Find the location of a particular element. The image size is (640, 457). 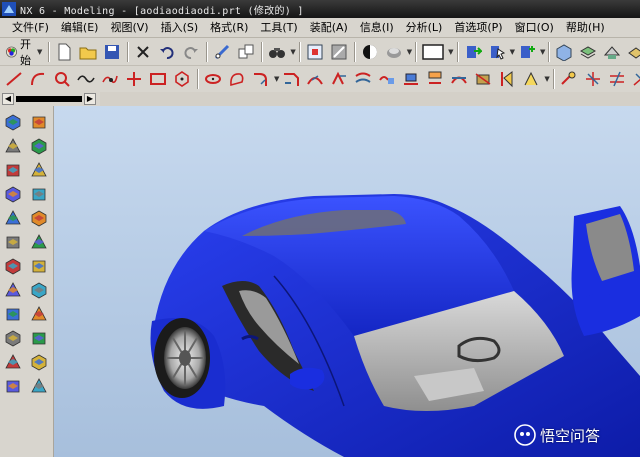

menu-item: 信息(I) is located at coordinates (377, 28).